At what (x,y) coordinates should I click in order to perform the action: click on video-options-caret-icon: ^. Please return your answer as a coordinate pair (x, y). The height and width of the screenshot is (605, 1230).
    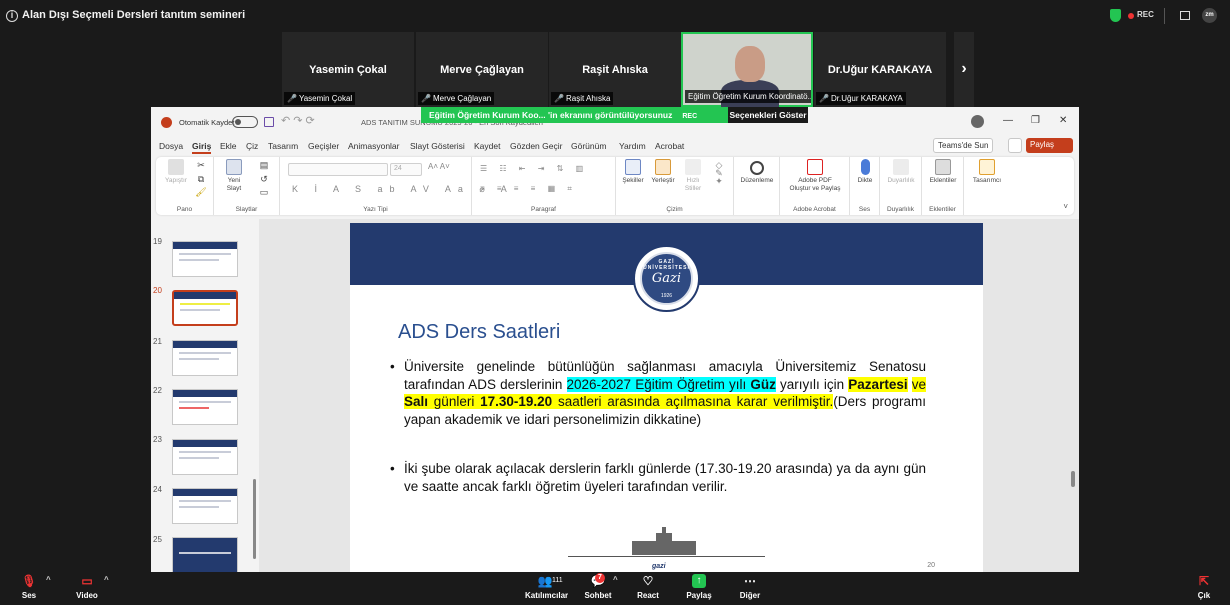
    Looking at the image, I should click on (106, 579).